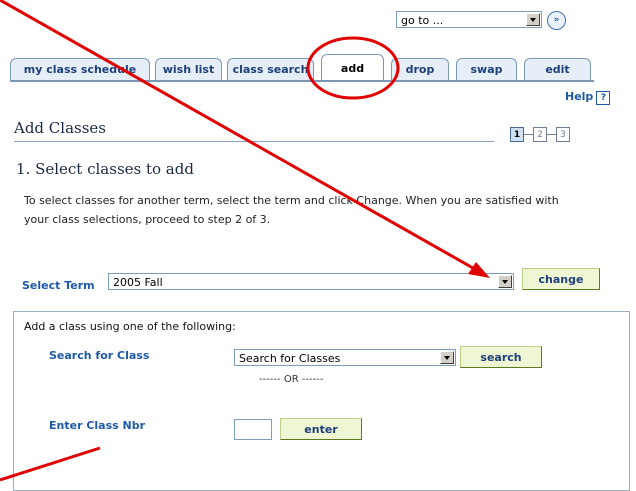  Describe the element at coordinates (479, 270) in the screenshot. I see `annotation-arrowhead` at that location.